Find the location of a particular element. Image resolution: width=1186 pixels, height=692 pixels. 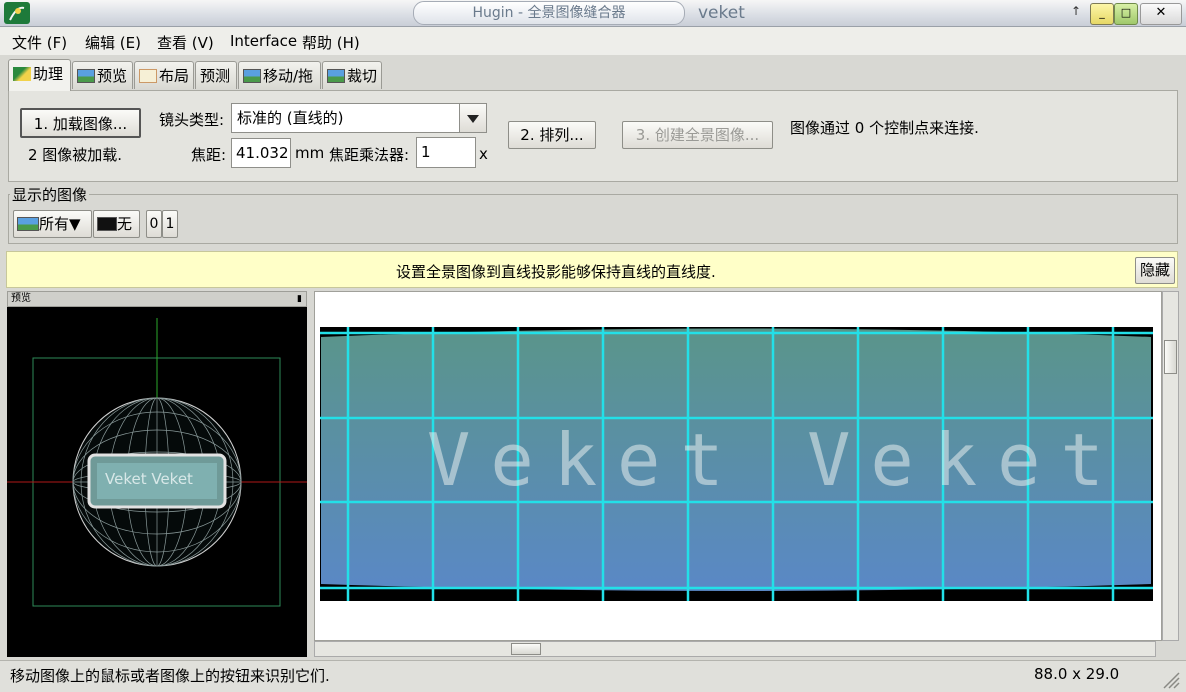

tab-move-drag-label: 移动/拖 is located at coordinates (288, 76).